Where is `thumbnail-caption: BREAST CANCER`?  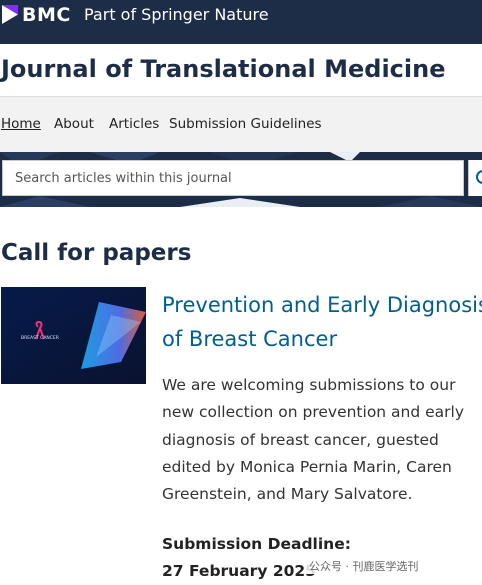 thumbnail-caption: BREAST CANCER is located at coordinates (40, 338).